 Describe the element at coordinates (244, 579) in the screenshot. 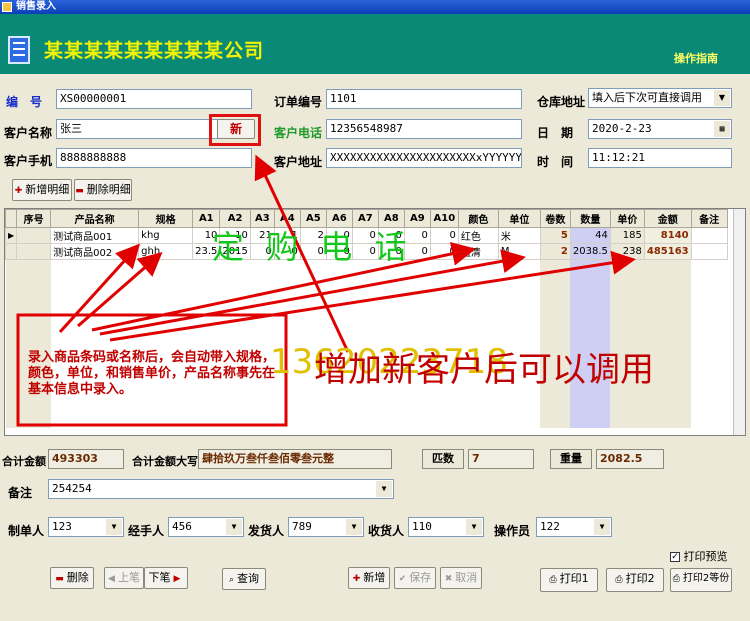

I see `query-button: ⌕ 查询` at that location.